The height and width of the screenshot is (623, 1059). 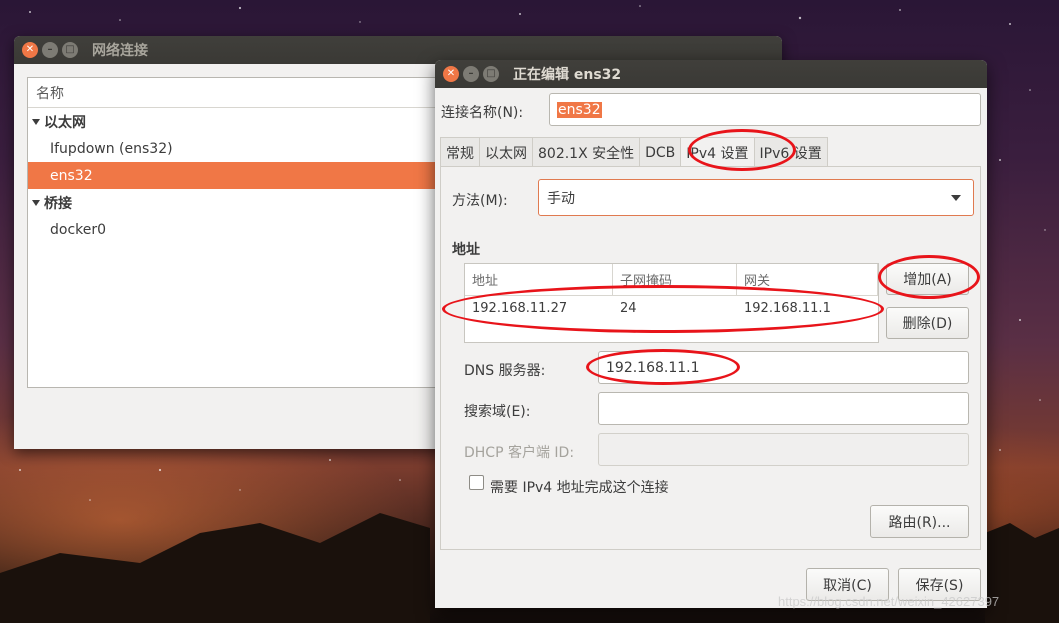 What do you see at coordinates (460, 152) in the screenshot?
I see `tab-general: 常规` at bounding box center [460, 152].